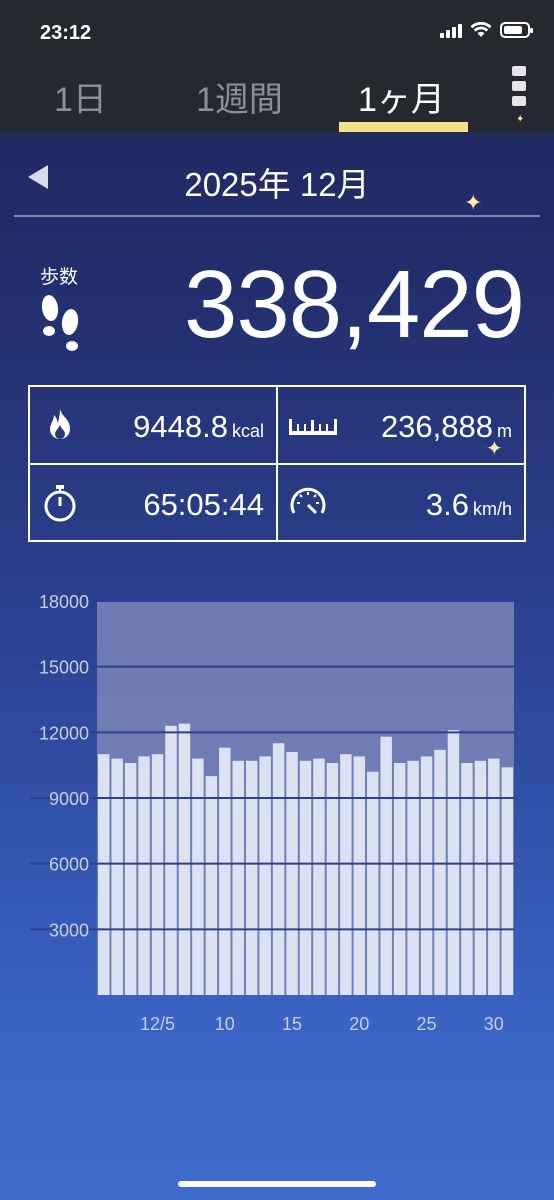 The height and width of the screenshot is (1200, 554). What do you see at coordinates (64, 733) in the screenshot?
I see `chart-y-tick-label: 12000` at bounding box center [64, 733].